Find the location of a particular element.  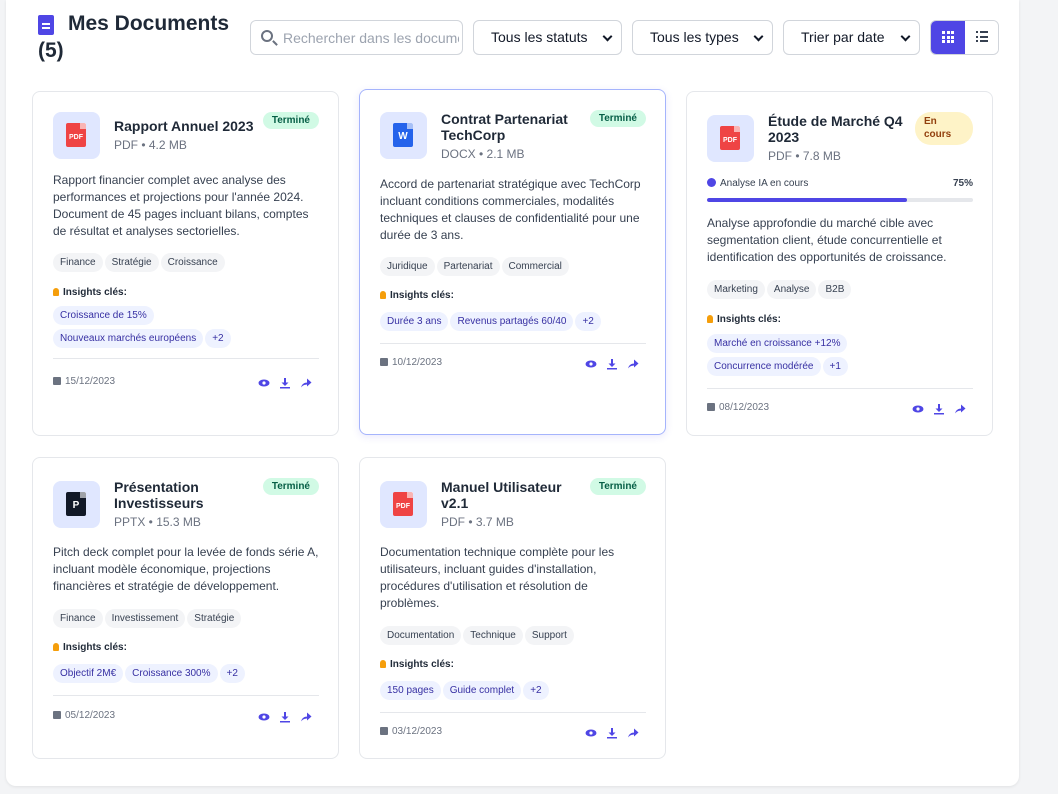

calendar-icon is located at coordinates (57, 381).